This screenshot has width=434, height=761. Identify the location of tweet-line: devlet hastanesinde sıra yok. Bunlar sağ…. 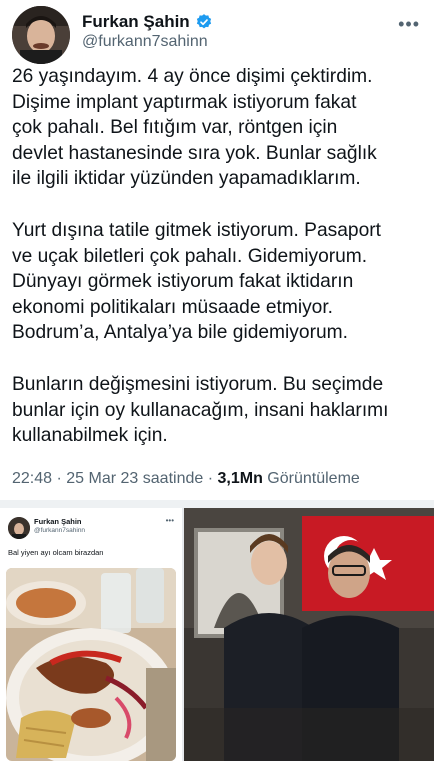
(194, 153).